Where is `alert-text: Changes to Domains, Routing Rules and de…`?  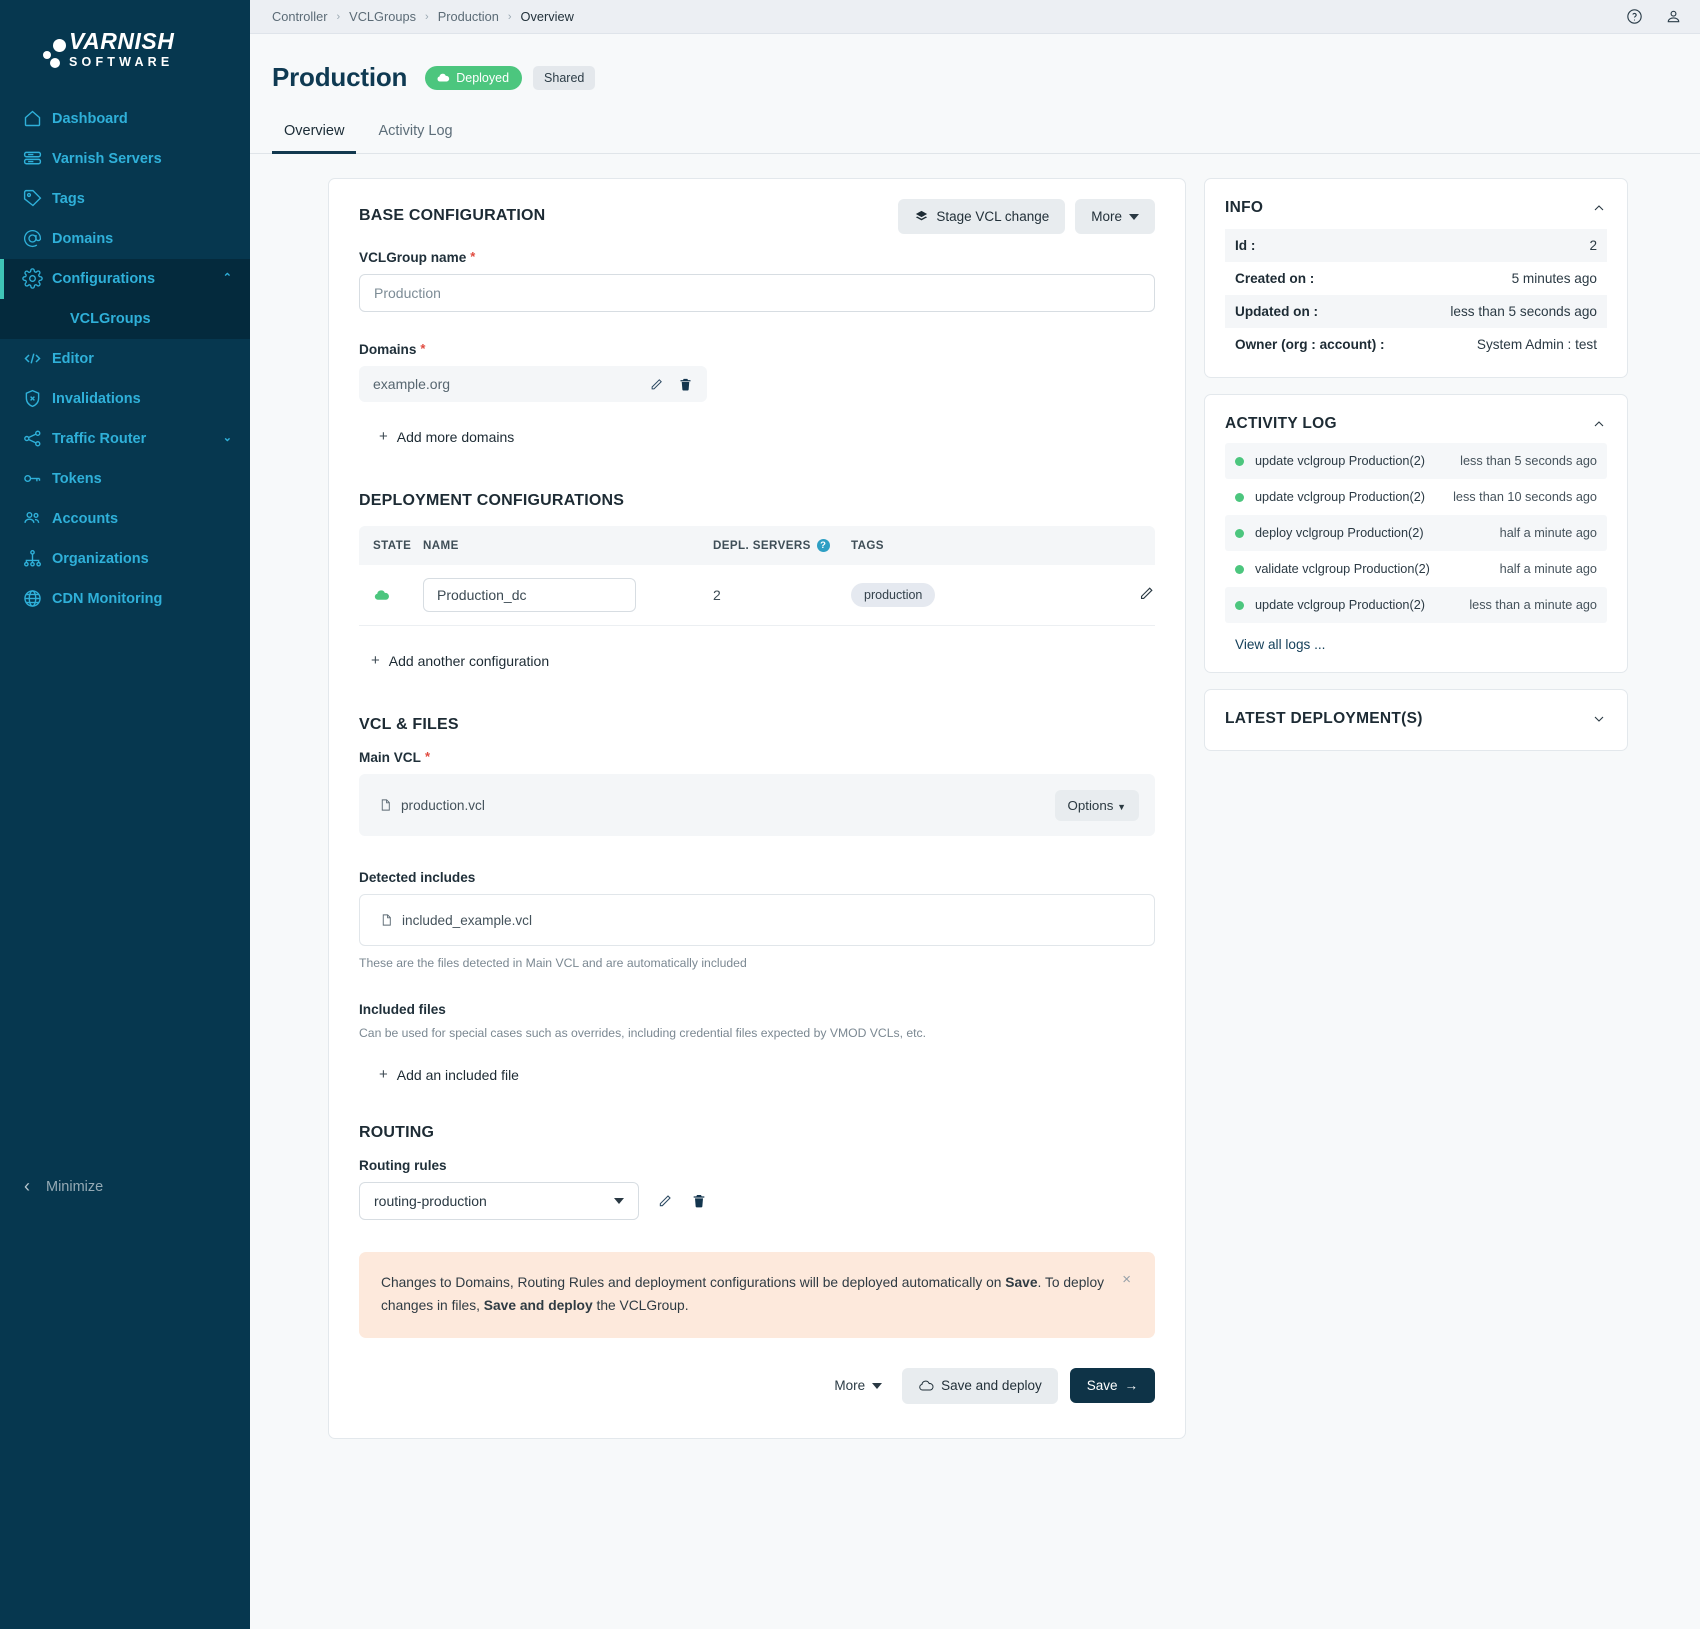
alert-text: Changes to Domains, Routing Rules and de… is located at coordinates (742, 1295).